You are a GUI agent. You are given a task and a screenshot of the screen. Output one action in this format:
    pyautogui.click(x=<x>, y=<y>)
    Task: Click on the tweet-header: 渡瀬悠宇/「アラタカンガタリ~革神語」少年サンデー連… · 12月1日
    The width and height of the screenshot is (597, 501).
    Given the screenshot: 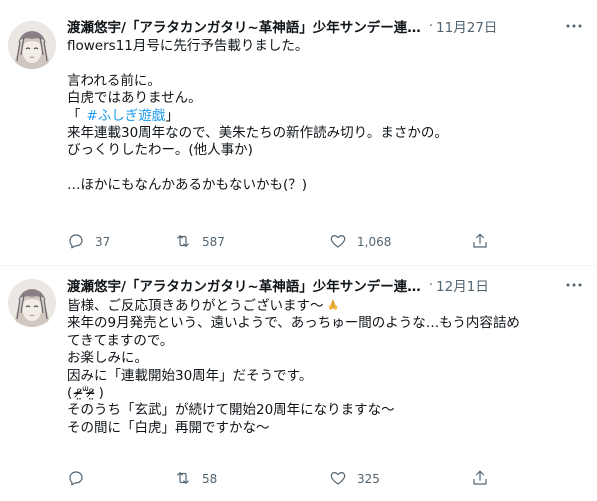 What is the action you would take?
    pyautogui.click(x=327, y=285)
    